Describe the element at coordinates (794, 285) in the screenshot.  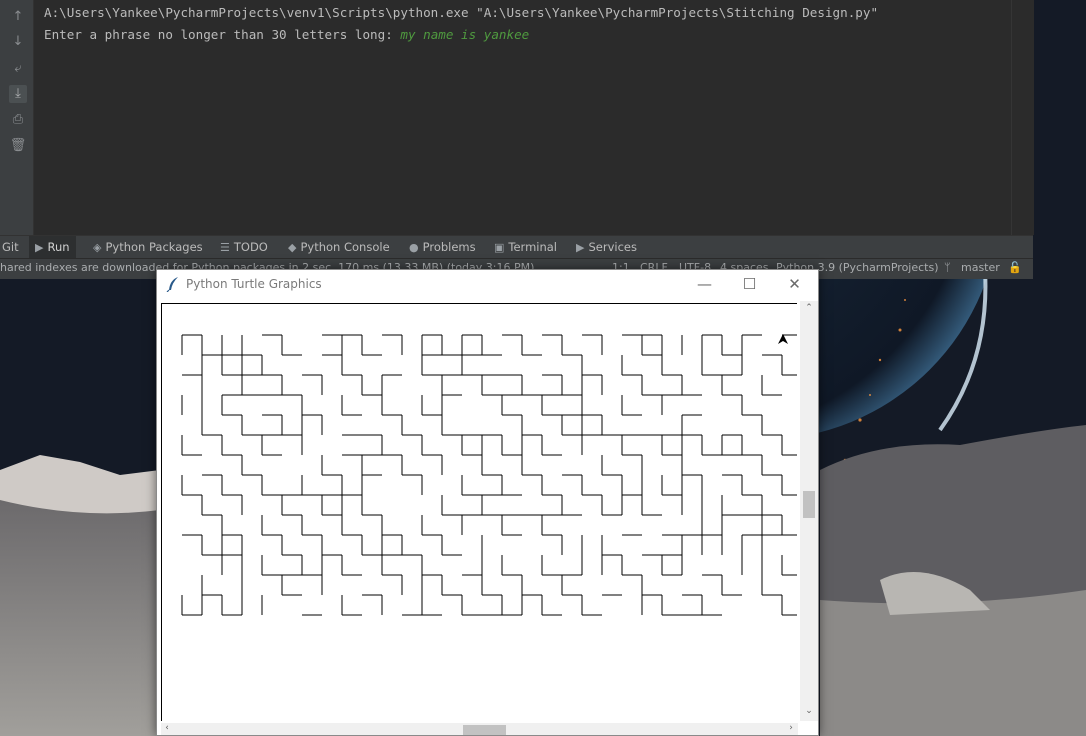
I see `close-button: ✕` at that location.